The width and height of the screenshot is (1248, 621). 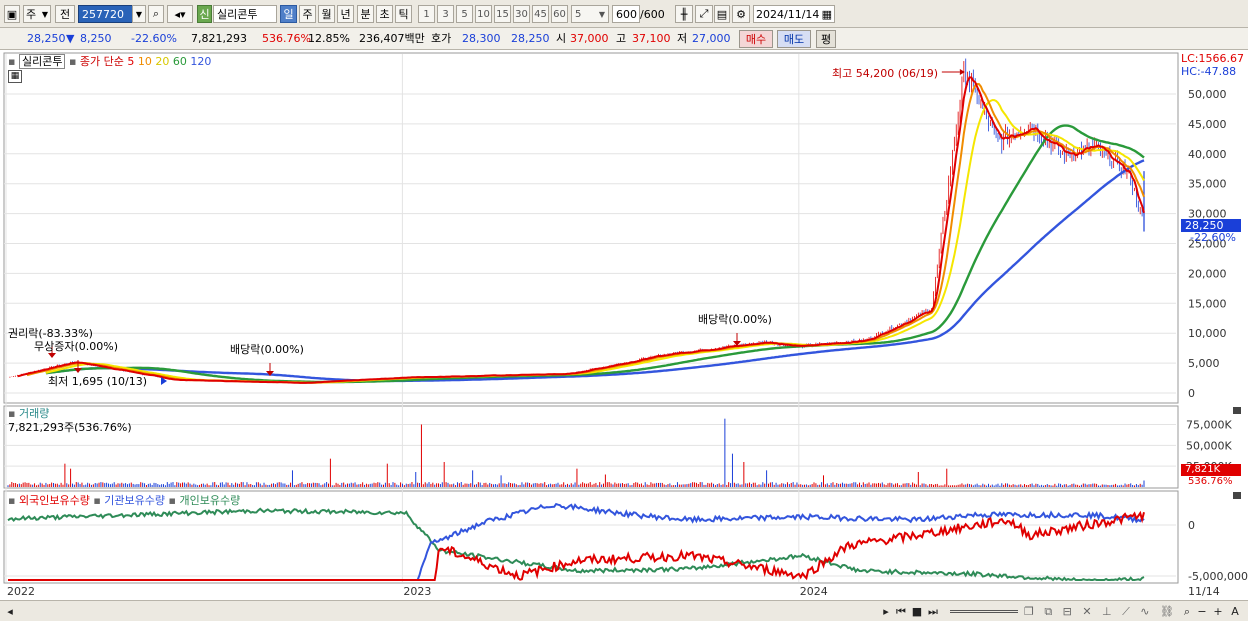 I want to click on dividend-annotation-2023: 배당락(0.00%), so click(x=267, y=349).